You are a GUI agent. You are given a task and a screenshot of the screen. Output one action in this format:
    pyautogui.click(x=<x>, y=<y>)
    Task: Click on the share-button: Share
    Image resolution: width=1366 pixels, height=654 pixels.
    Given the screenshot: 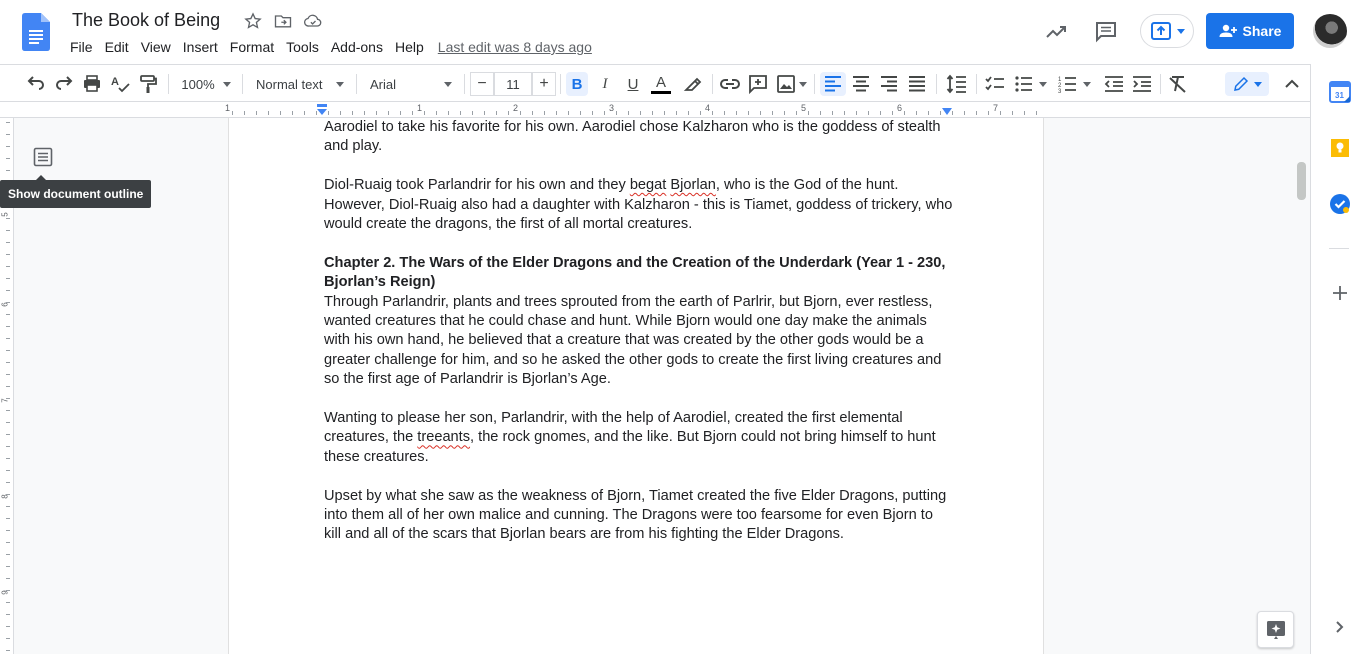 What is the action you would take?
    pyautogui.click(x=1250, y=31)
    